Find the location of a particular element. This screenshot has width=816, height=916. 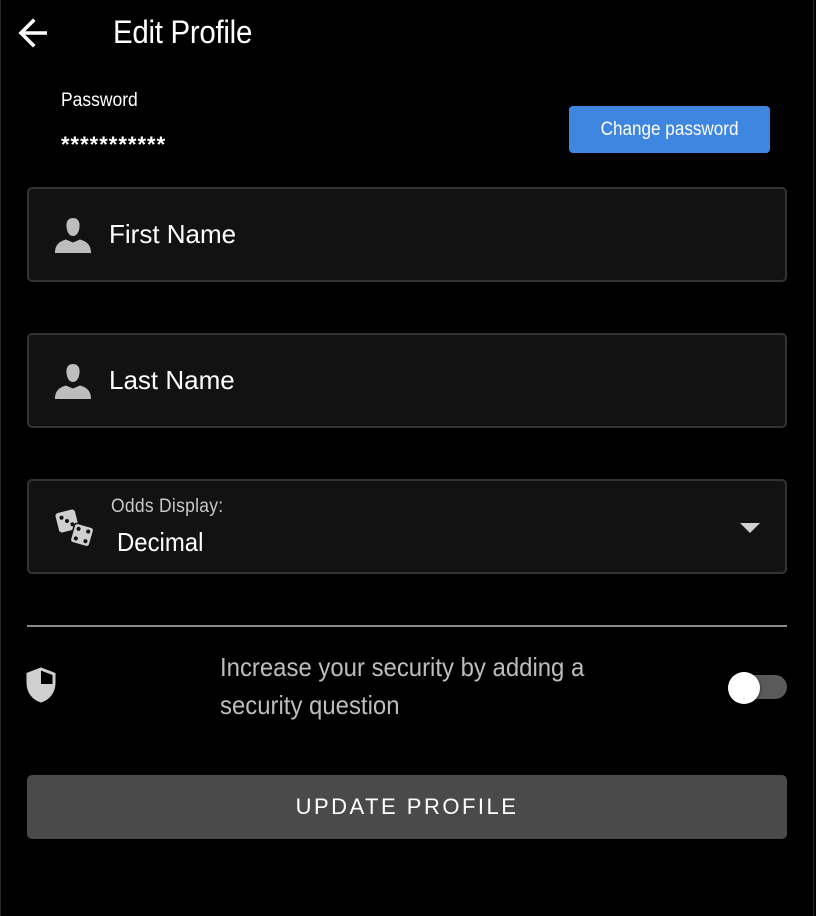

header: Edit Profile is located at coordinates (408, 34).